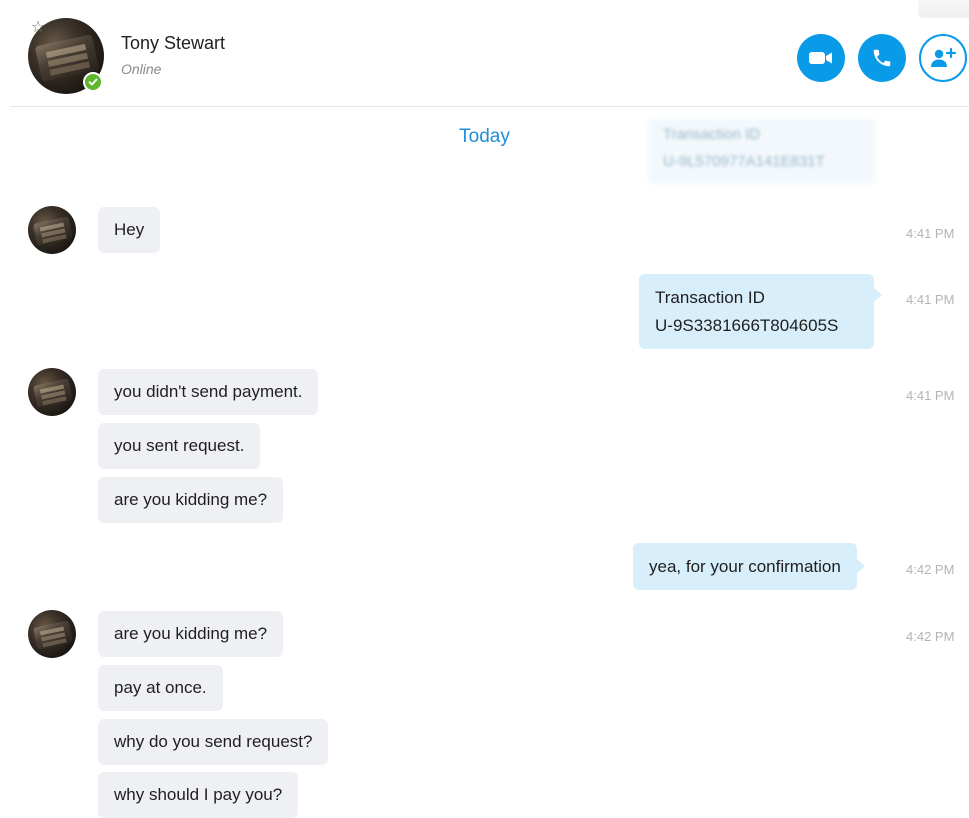  I want to click on add-participant-button, so click(943, 58).